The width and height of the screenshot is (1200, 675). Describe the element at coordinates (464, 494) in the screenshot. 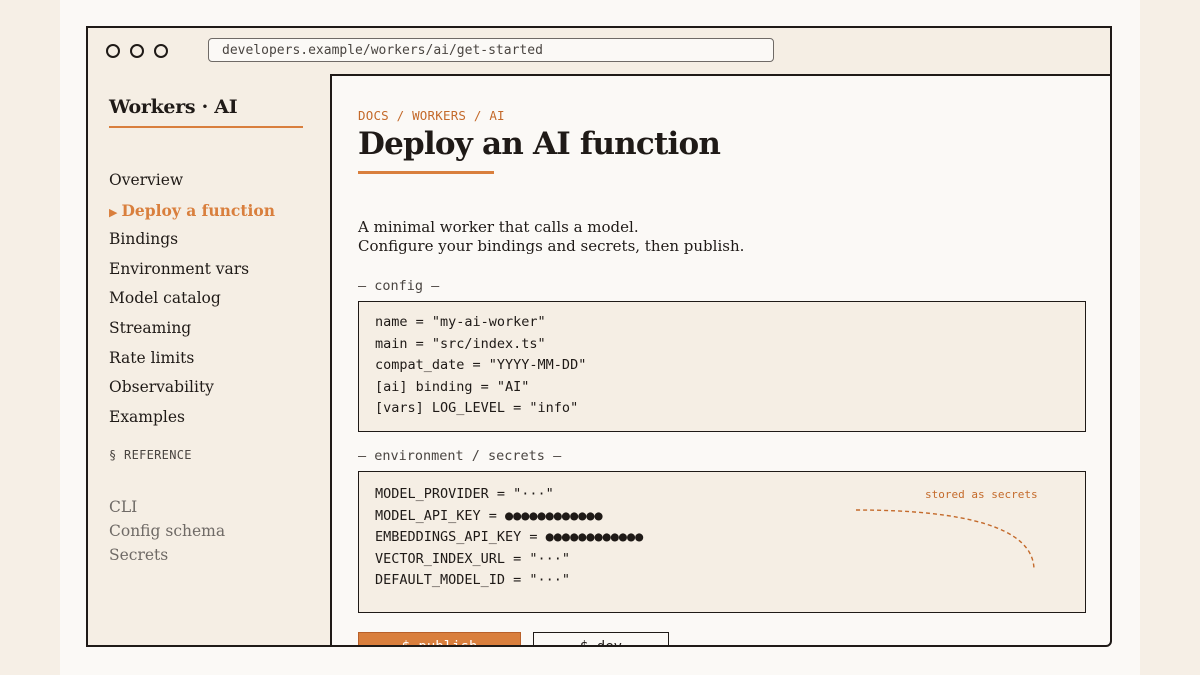

I see `code-line: MODEL_PROVIDER = "···"` at that location.